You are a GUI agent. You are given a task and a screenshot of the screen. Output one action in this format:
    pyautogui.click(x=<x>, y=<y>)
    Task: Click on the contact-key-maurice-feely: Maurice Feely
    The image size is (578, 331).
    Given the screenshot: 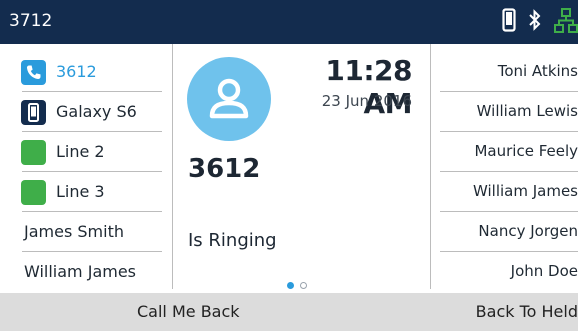 What is the action you would take?
    pyautogui.click(x=509, y=152)
    